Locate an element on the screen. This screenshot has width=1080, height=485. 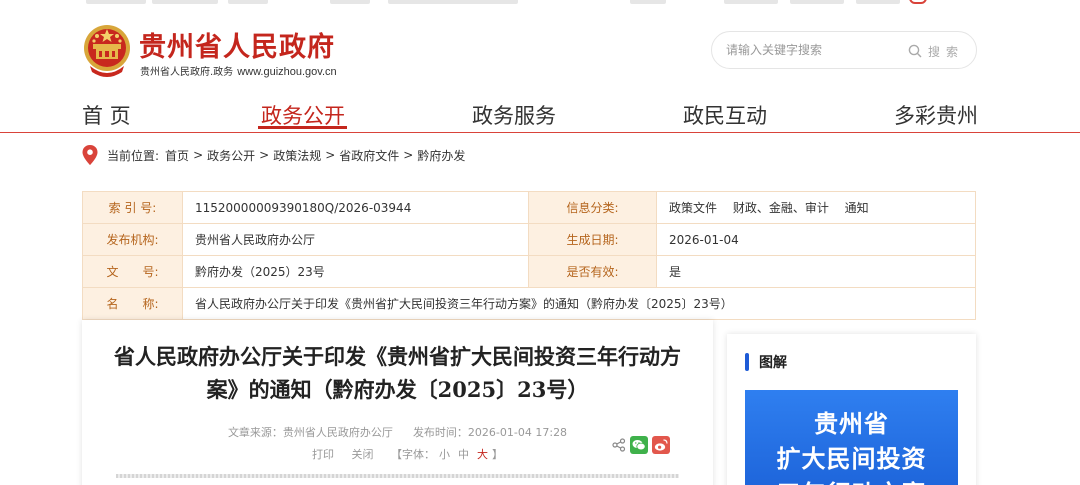
breadcrumb-current: 黔府办发 is located at coordinates (441, 155).